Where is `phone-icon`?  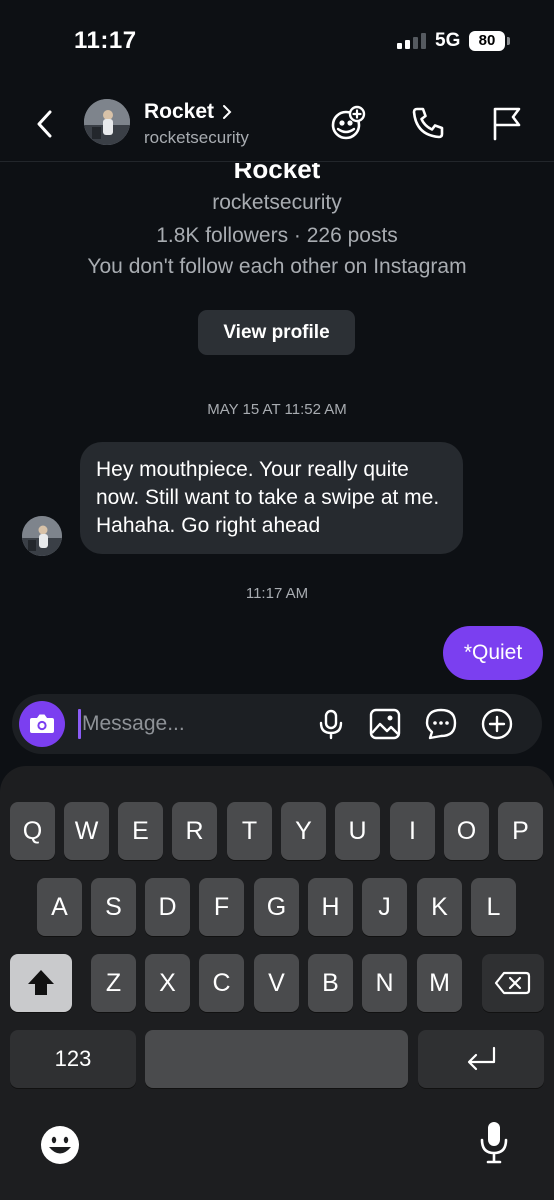 phone-icon is located at coordinates (428, 123).